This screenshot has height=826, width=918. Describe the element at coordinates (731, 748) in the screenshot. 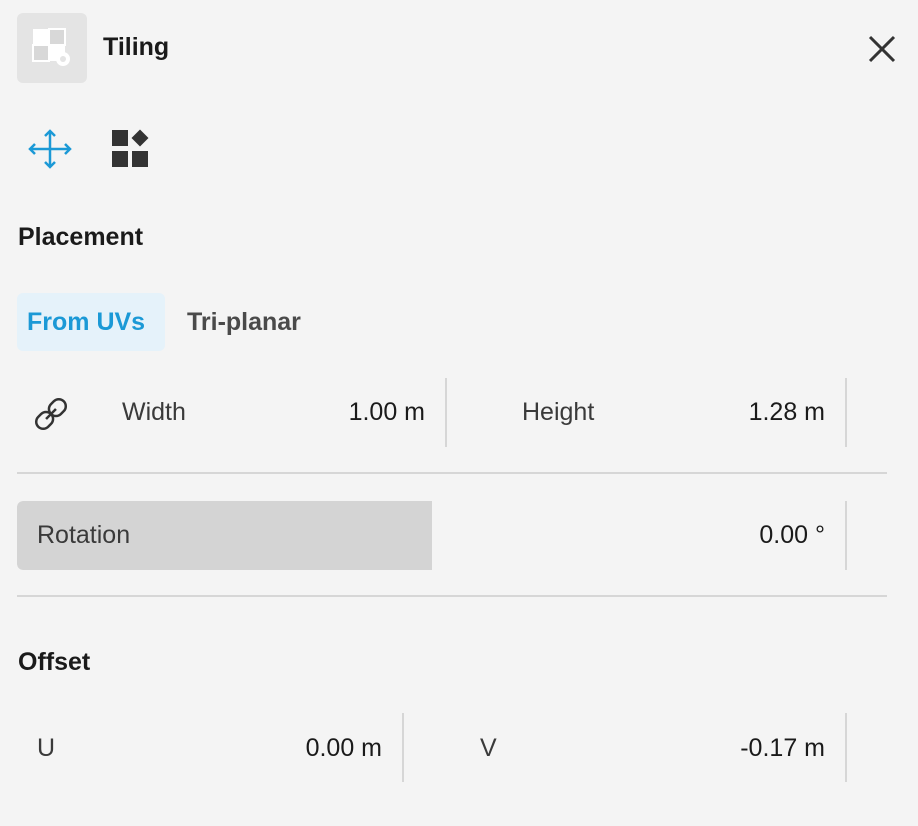

I see `offset-v-value: -0.17 m` at that location.